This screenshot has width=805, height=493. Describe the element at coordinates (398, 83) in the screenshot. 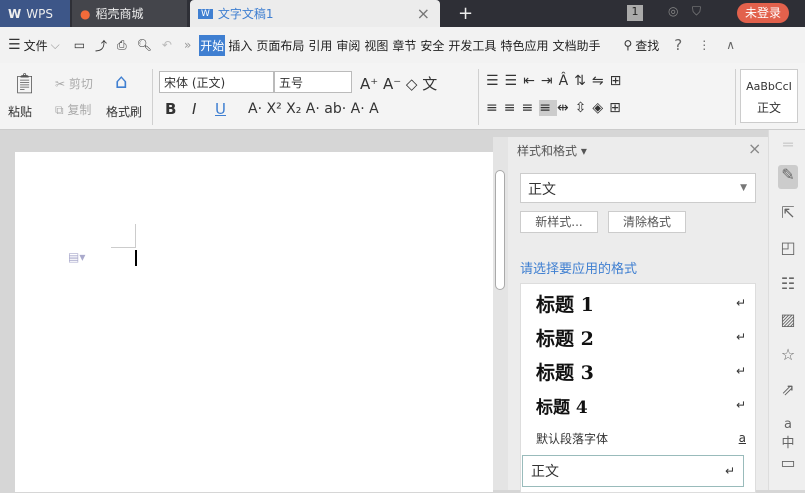

I see `grow-font-icon: A⁺ A⁻ ◇ 文` at that location.